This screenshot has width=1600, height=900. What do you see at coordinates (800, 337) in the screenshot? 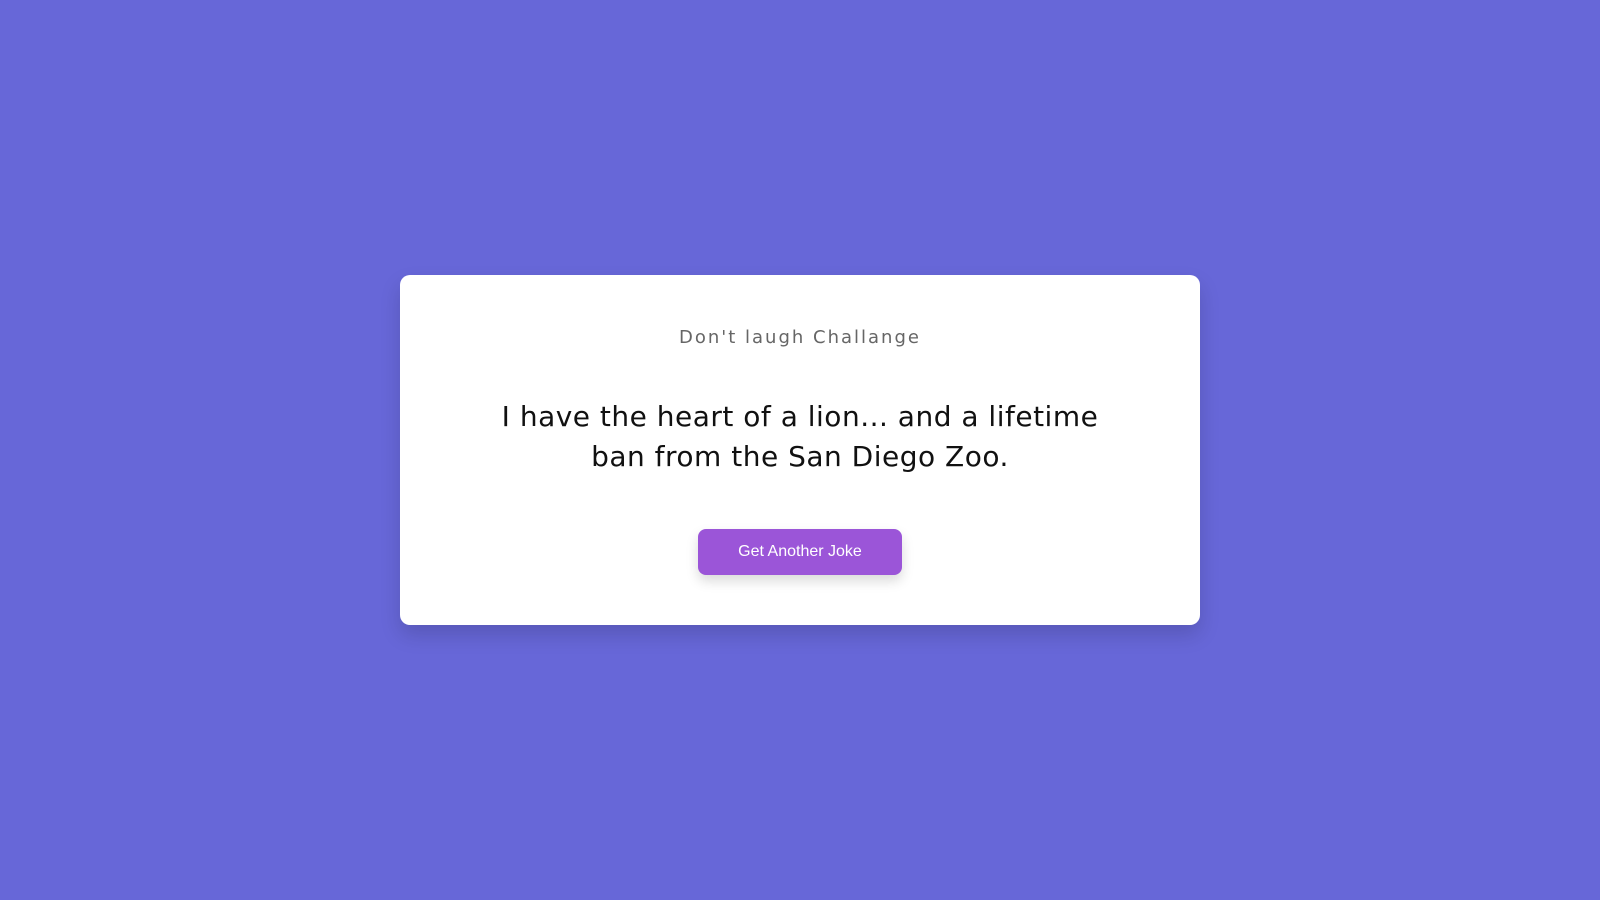
I see `card-title: Don't laugh Challange` at bounding box center [800, 337].